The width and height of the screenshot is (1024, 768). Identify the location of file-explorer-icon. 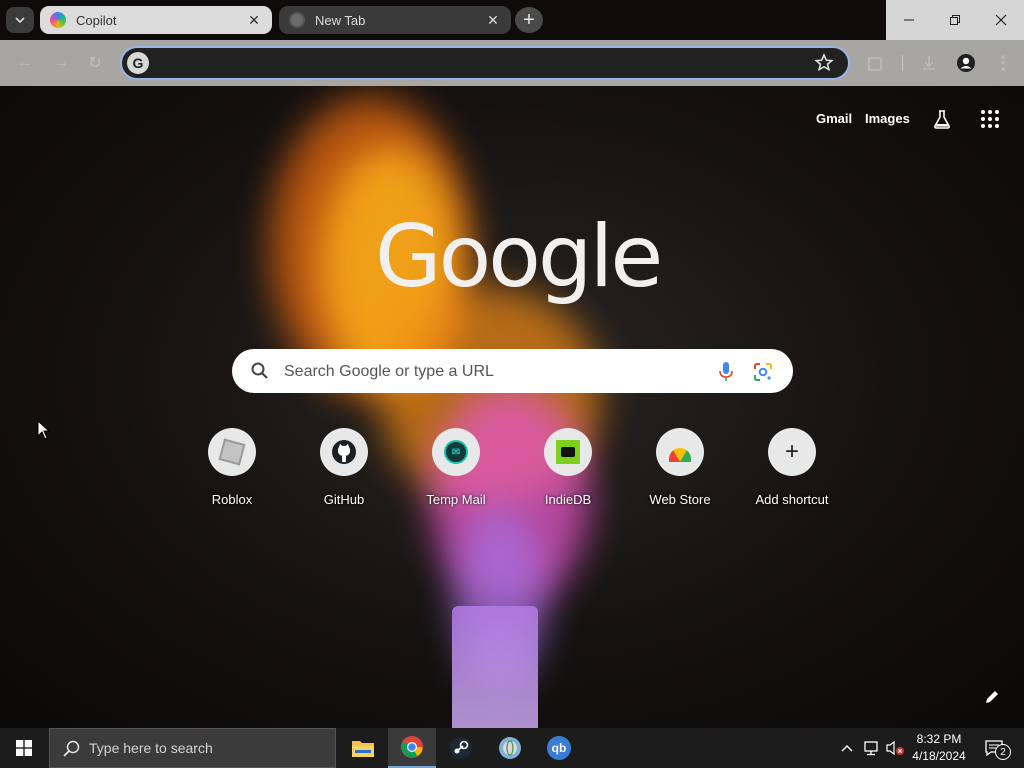
(363, 749).